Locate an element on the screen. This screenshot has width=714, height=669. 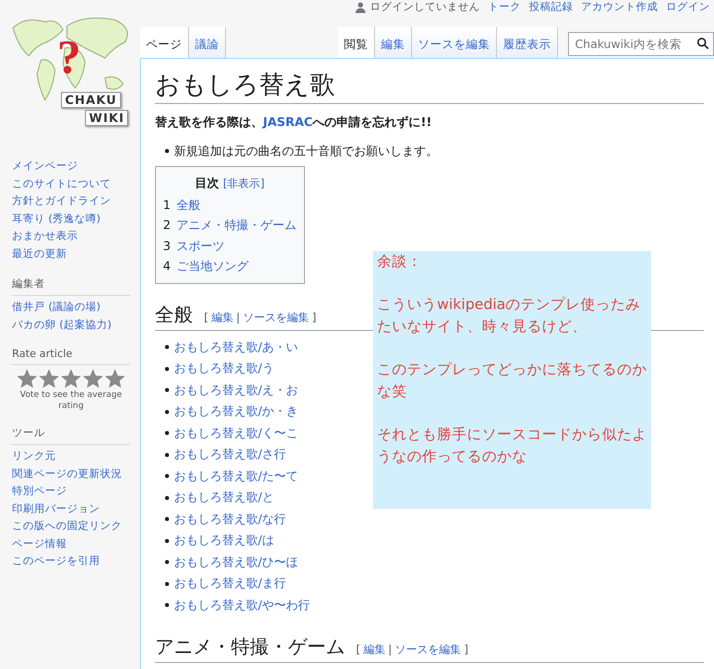
article-link: おもしろ替え歌/え・お is located at coordinates (236, 390).